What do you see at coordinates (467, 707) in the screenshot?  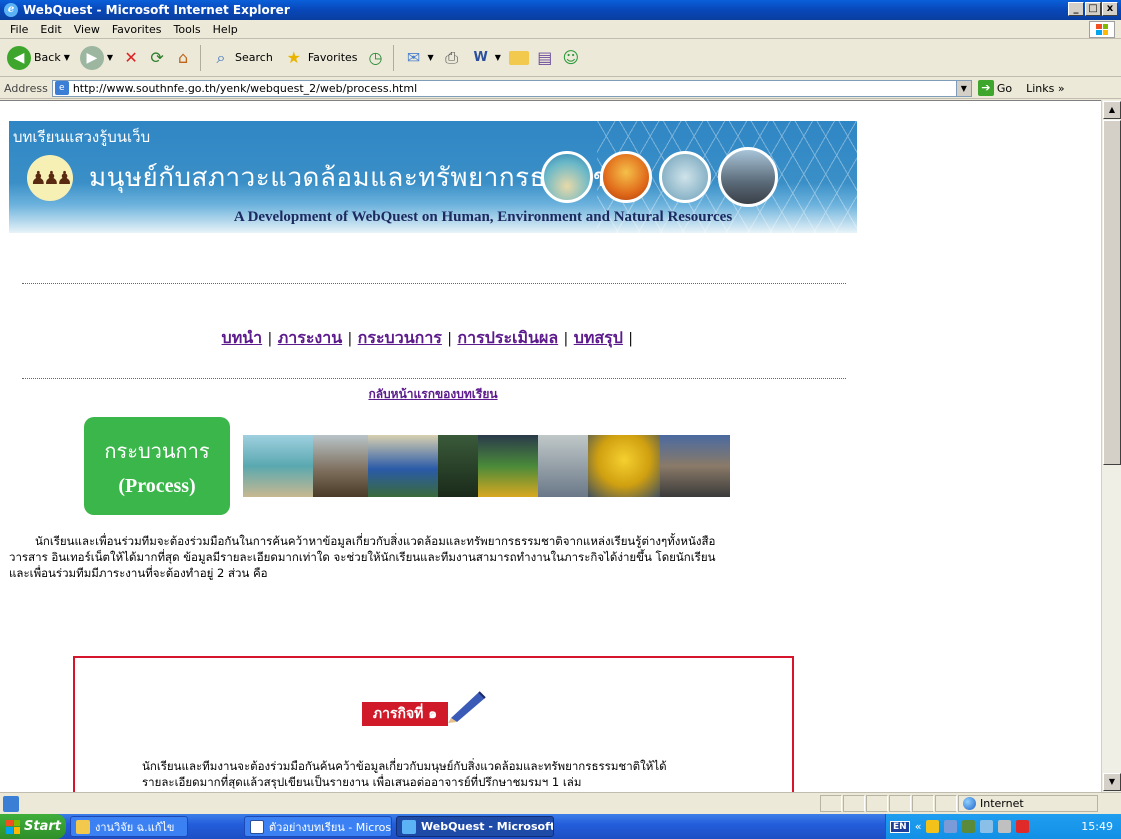 I see `pencil-icon` at bounding box center [467, 707].